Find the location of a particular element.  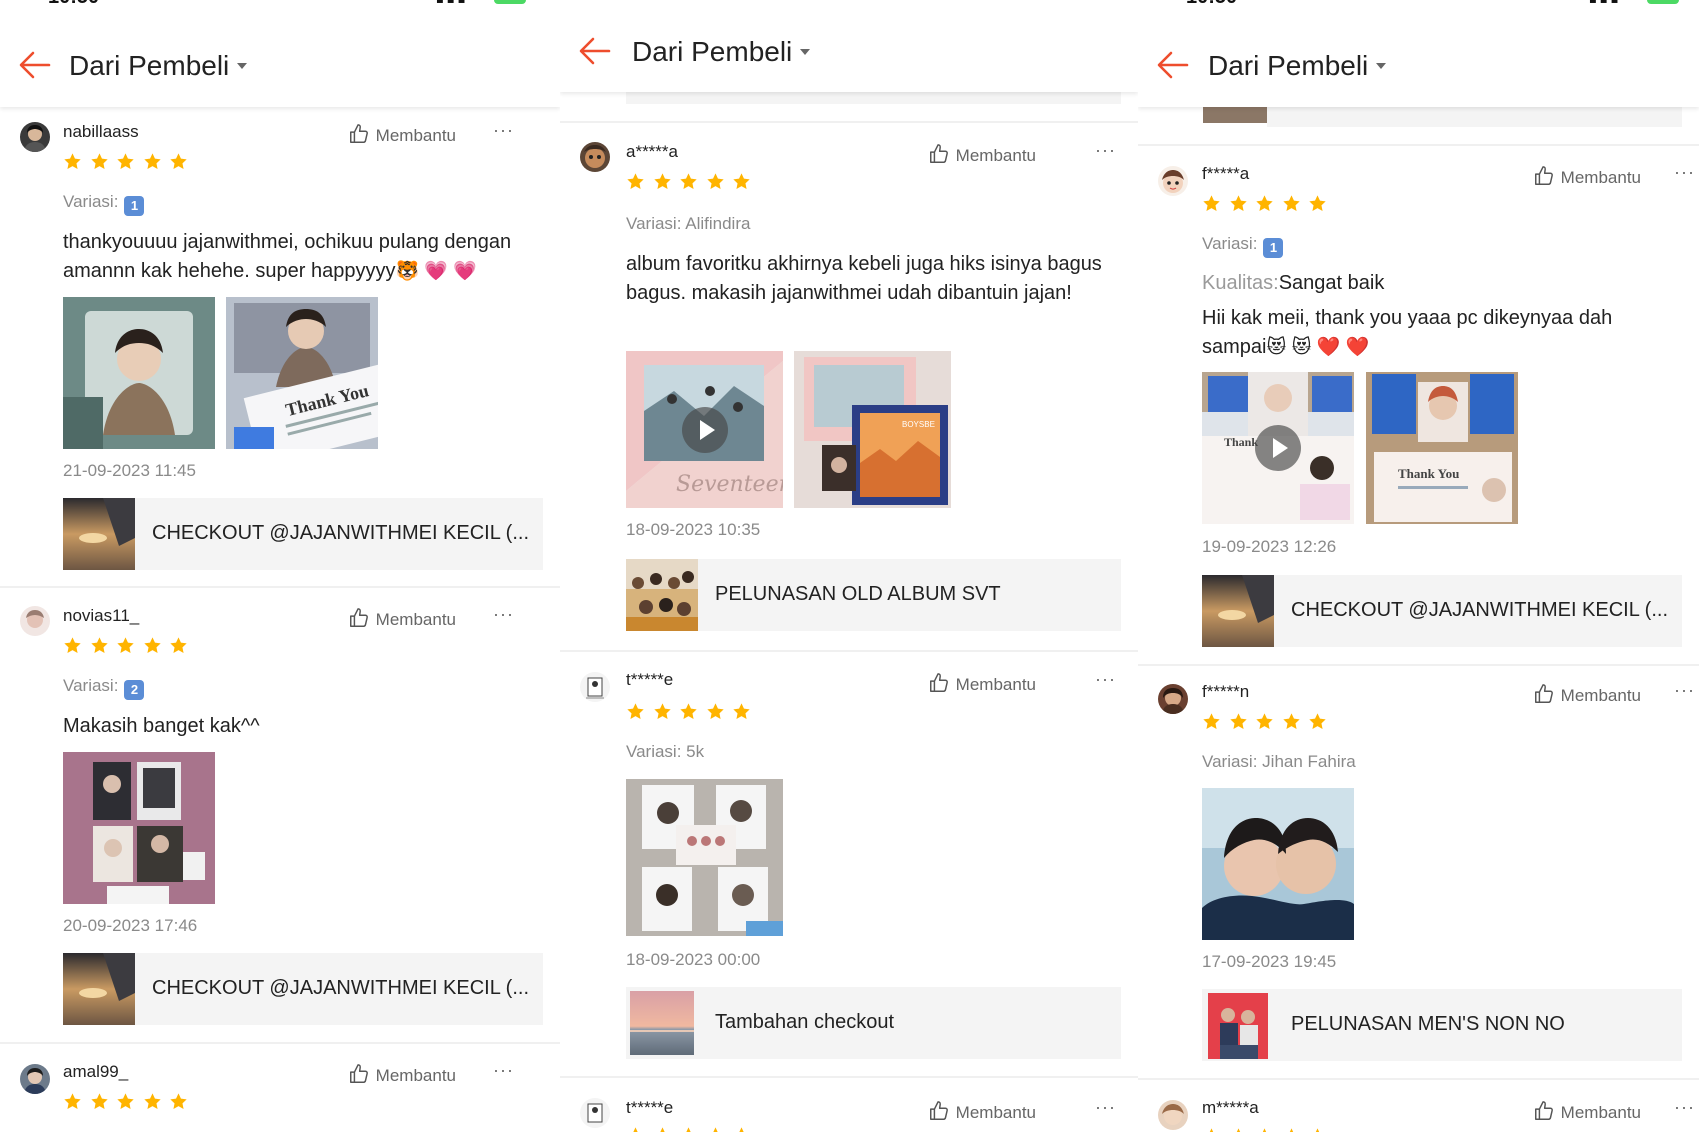

review-video: Seventeen is located at coordinates (704, 429).